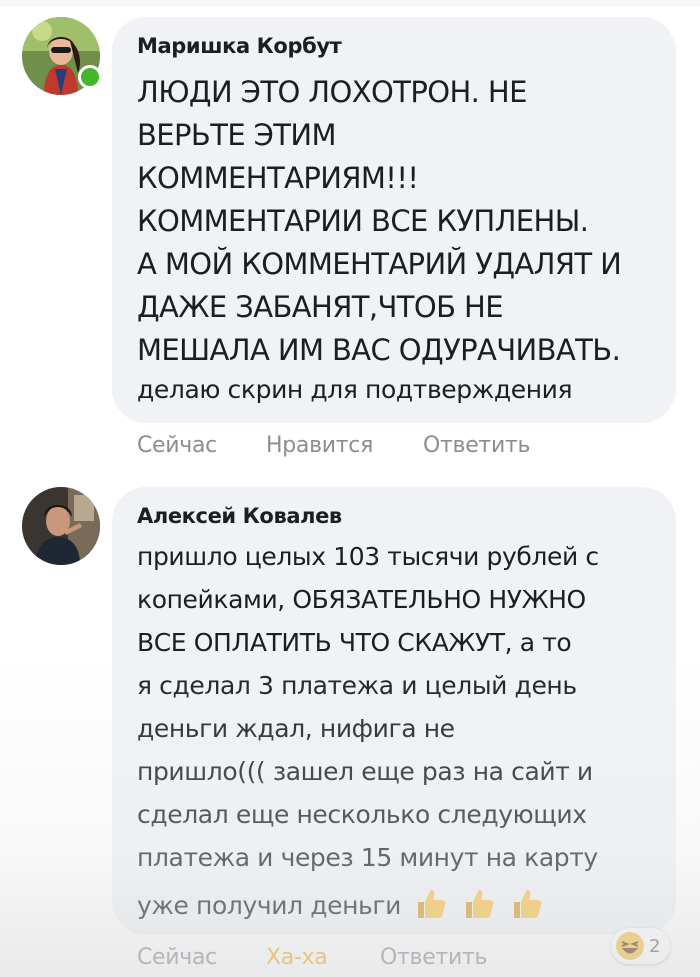  What do you see at coordinates (296, 728) in the screenshot?
I see `comment-text-line: деньги ждал, нифига не` at bounding box center [296, 728].